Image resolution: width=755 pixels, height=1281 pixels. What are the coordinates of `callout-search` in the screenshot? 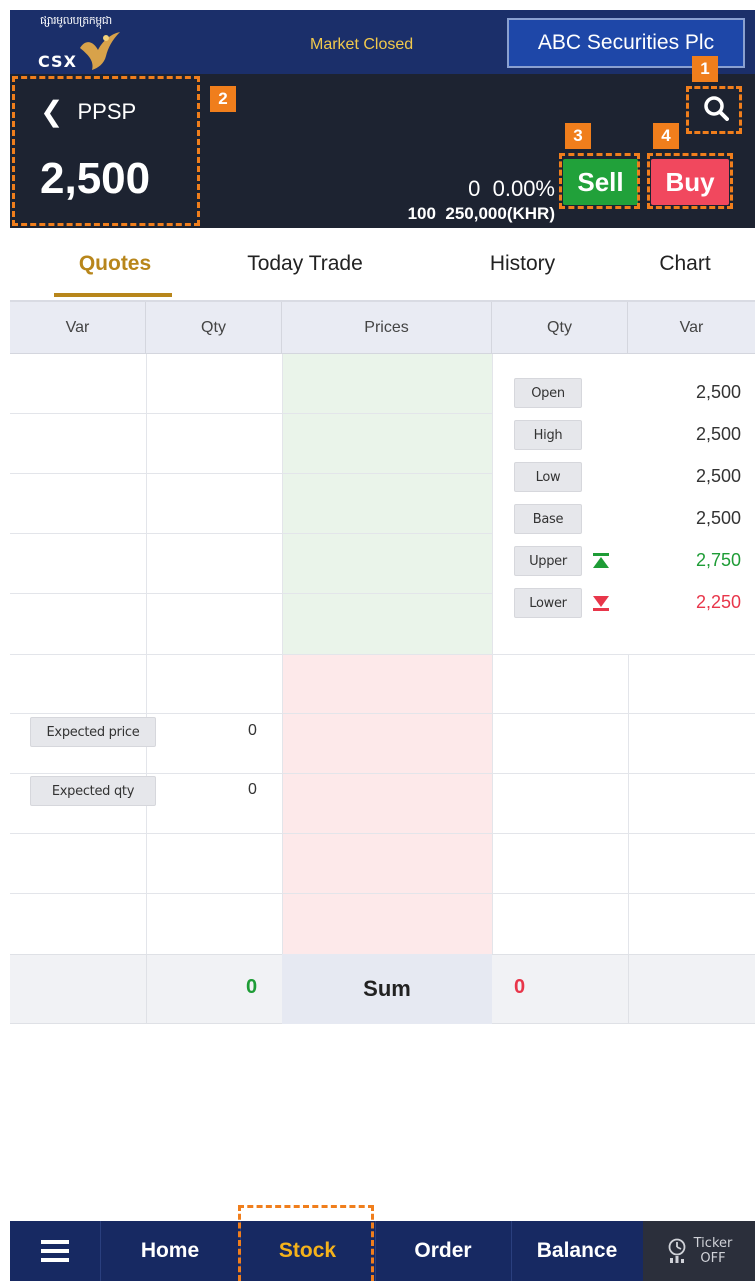 It's located at (714, 110).